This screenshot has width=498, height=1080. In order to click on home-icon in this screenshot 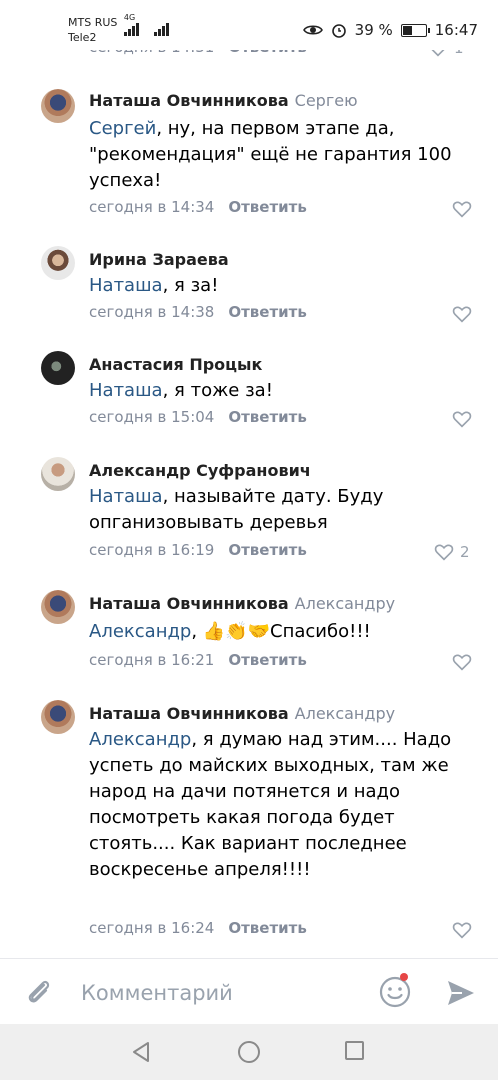, I will do `click(249, 1052)`.